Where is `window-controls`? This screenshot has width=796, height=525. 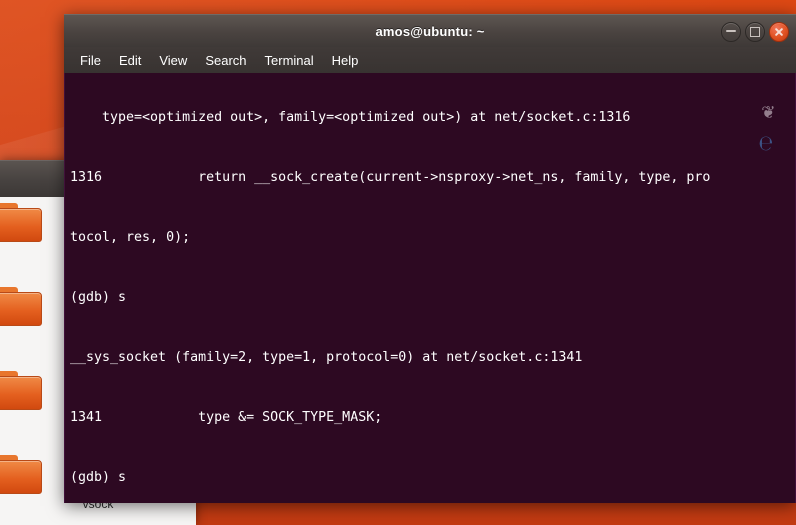
window-controls is located at coordinates (755, 32).